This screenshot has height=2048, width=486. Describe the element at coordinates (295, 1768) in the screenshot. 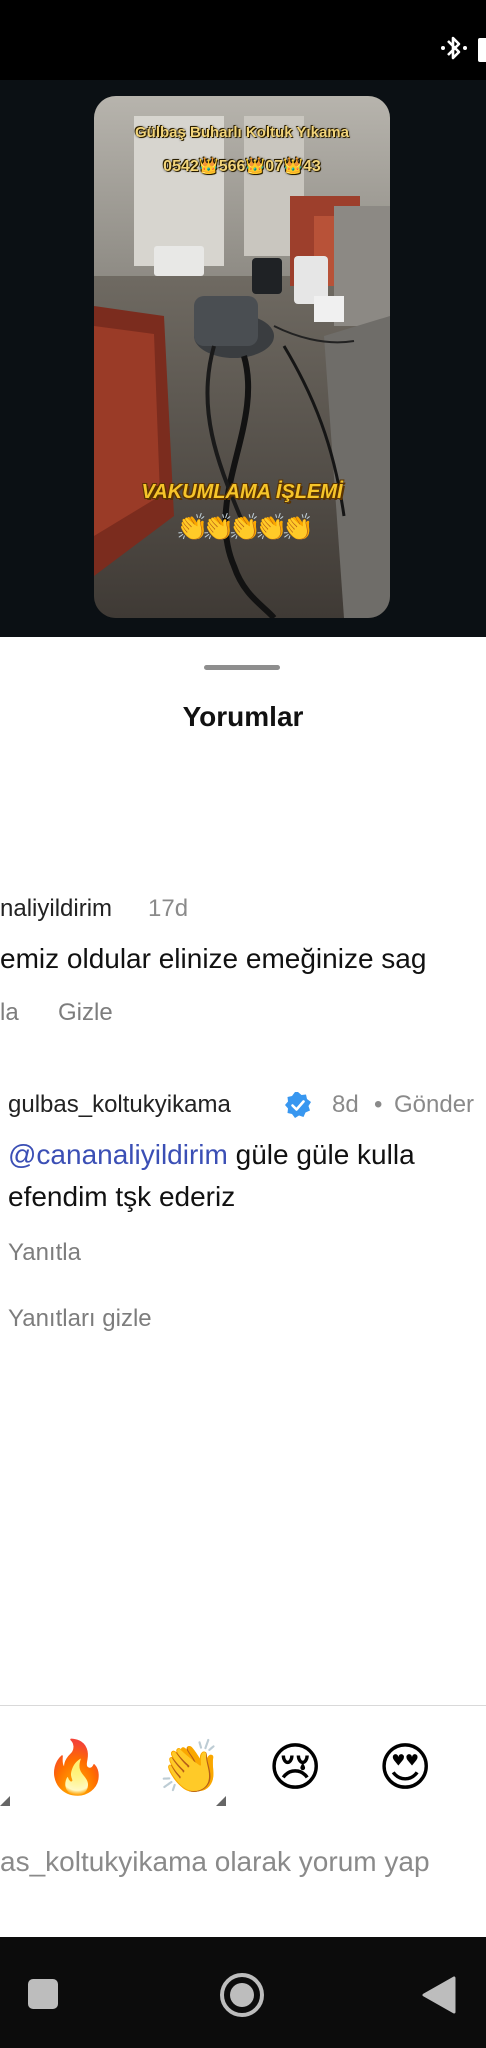

I see `reaction-cry: 😢` at that location.